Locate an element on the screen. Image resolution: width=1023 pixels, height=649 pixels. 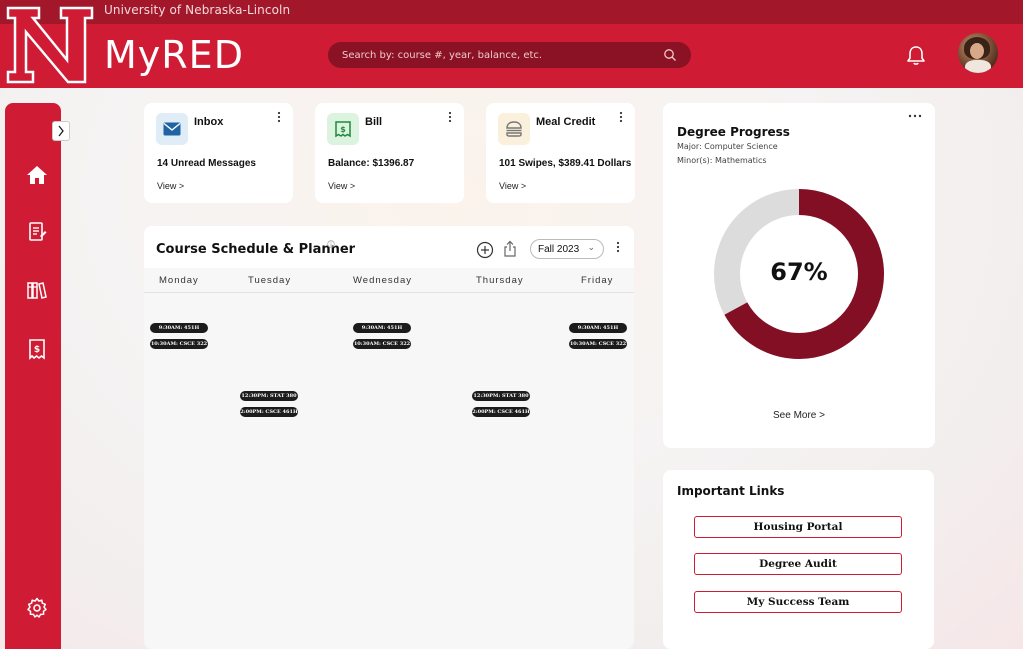
bill-icon: $ is located at coordinates (37, 349).